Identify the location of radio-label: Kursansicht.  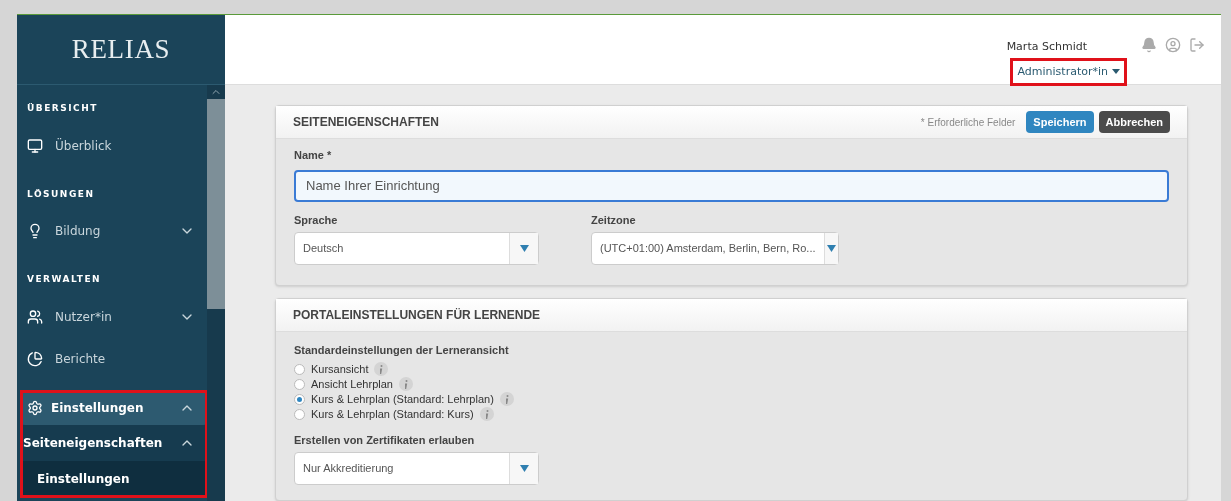
(340, 369).